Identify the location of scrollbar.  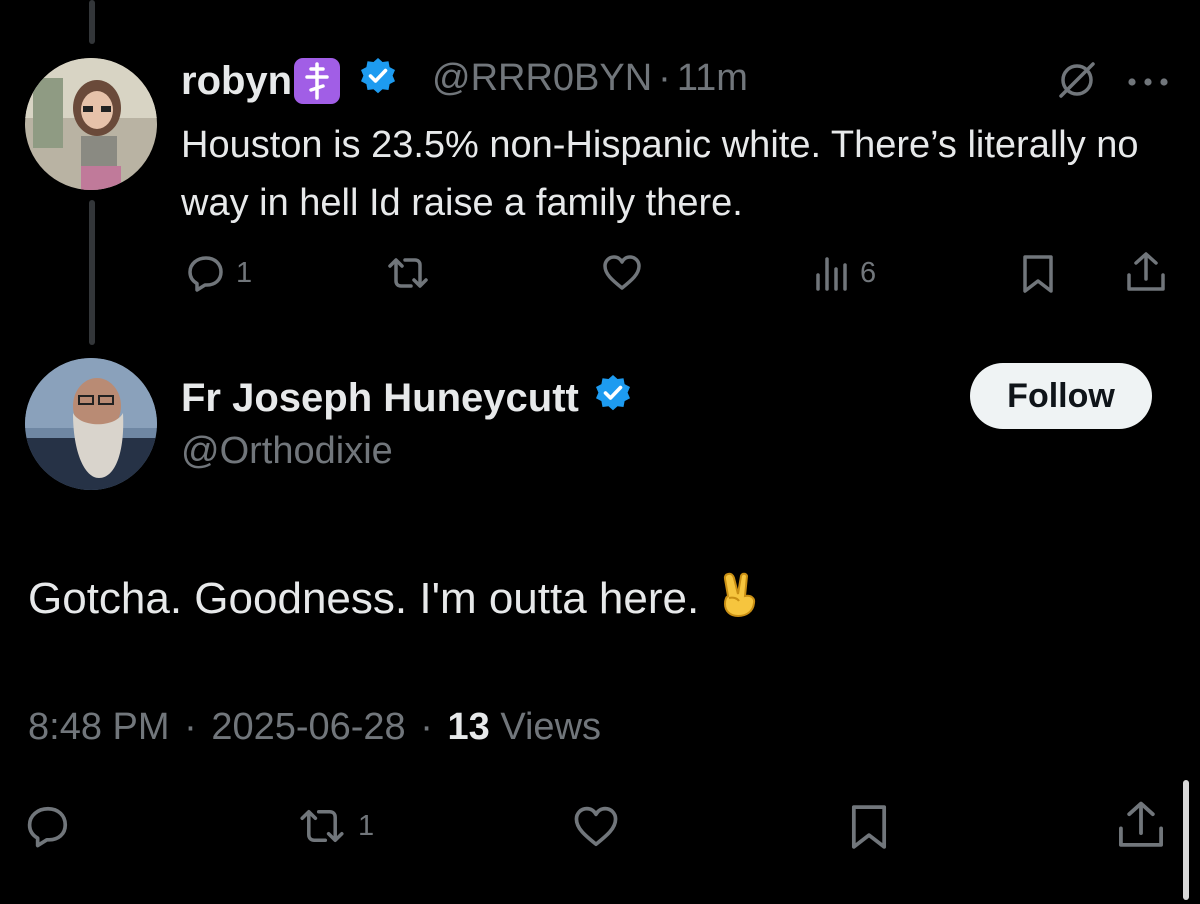
(1186, 840).